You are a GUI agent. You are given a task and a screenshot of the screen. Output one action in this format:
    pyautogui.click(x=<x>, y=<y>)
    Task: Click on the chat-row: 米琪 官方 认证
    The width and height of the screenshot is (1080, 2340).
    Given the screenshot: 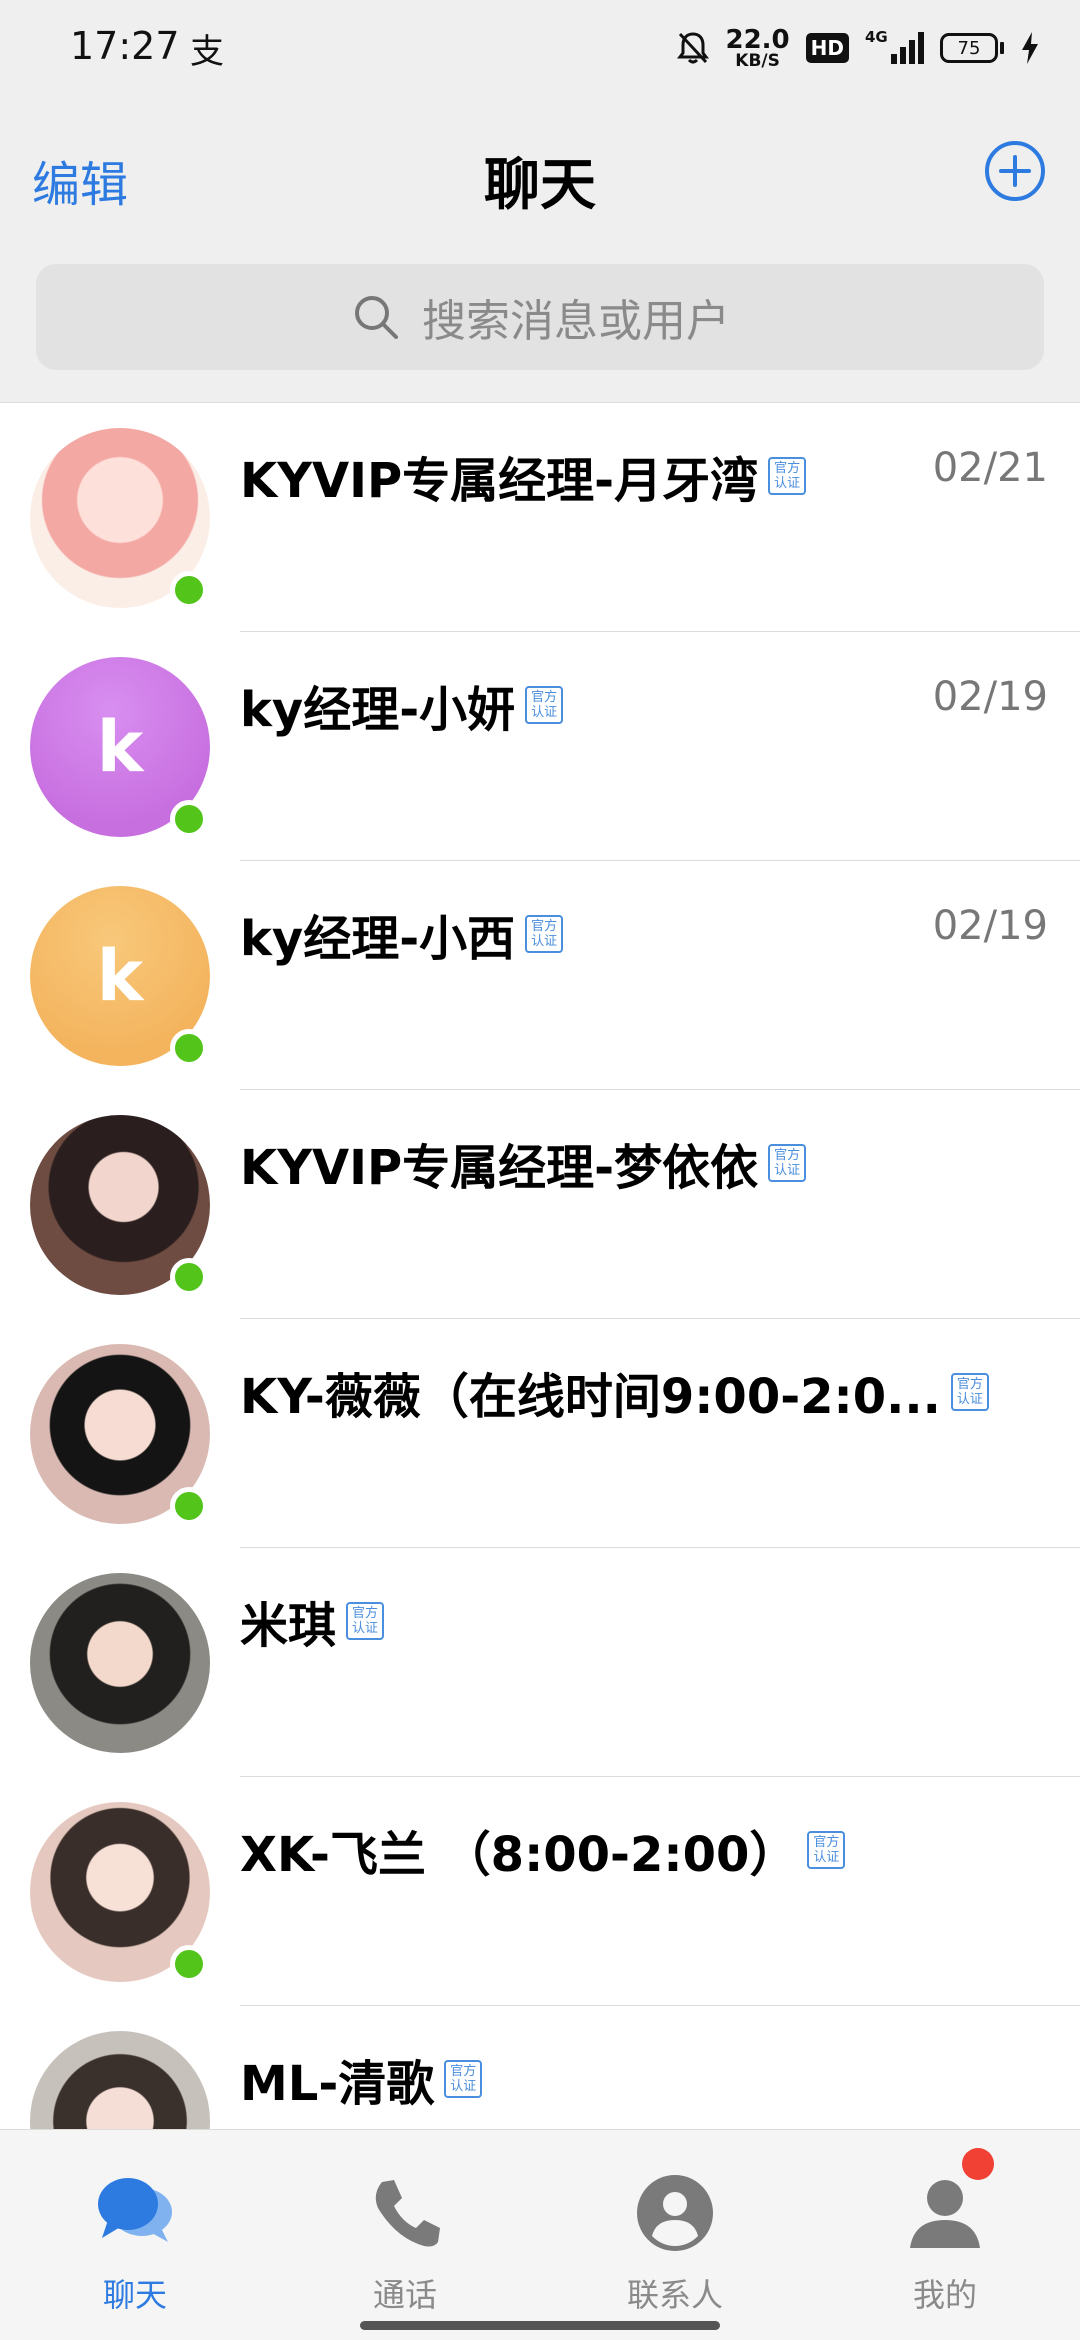 What is the action you would take?
    pyautogui.click(x=540, y=1662)
    